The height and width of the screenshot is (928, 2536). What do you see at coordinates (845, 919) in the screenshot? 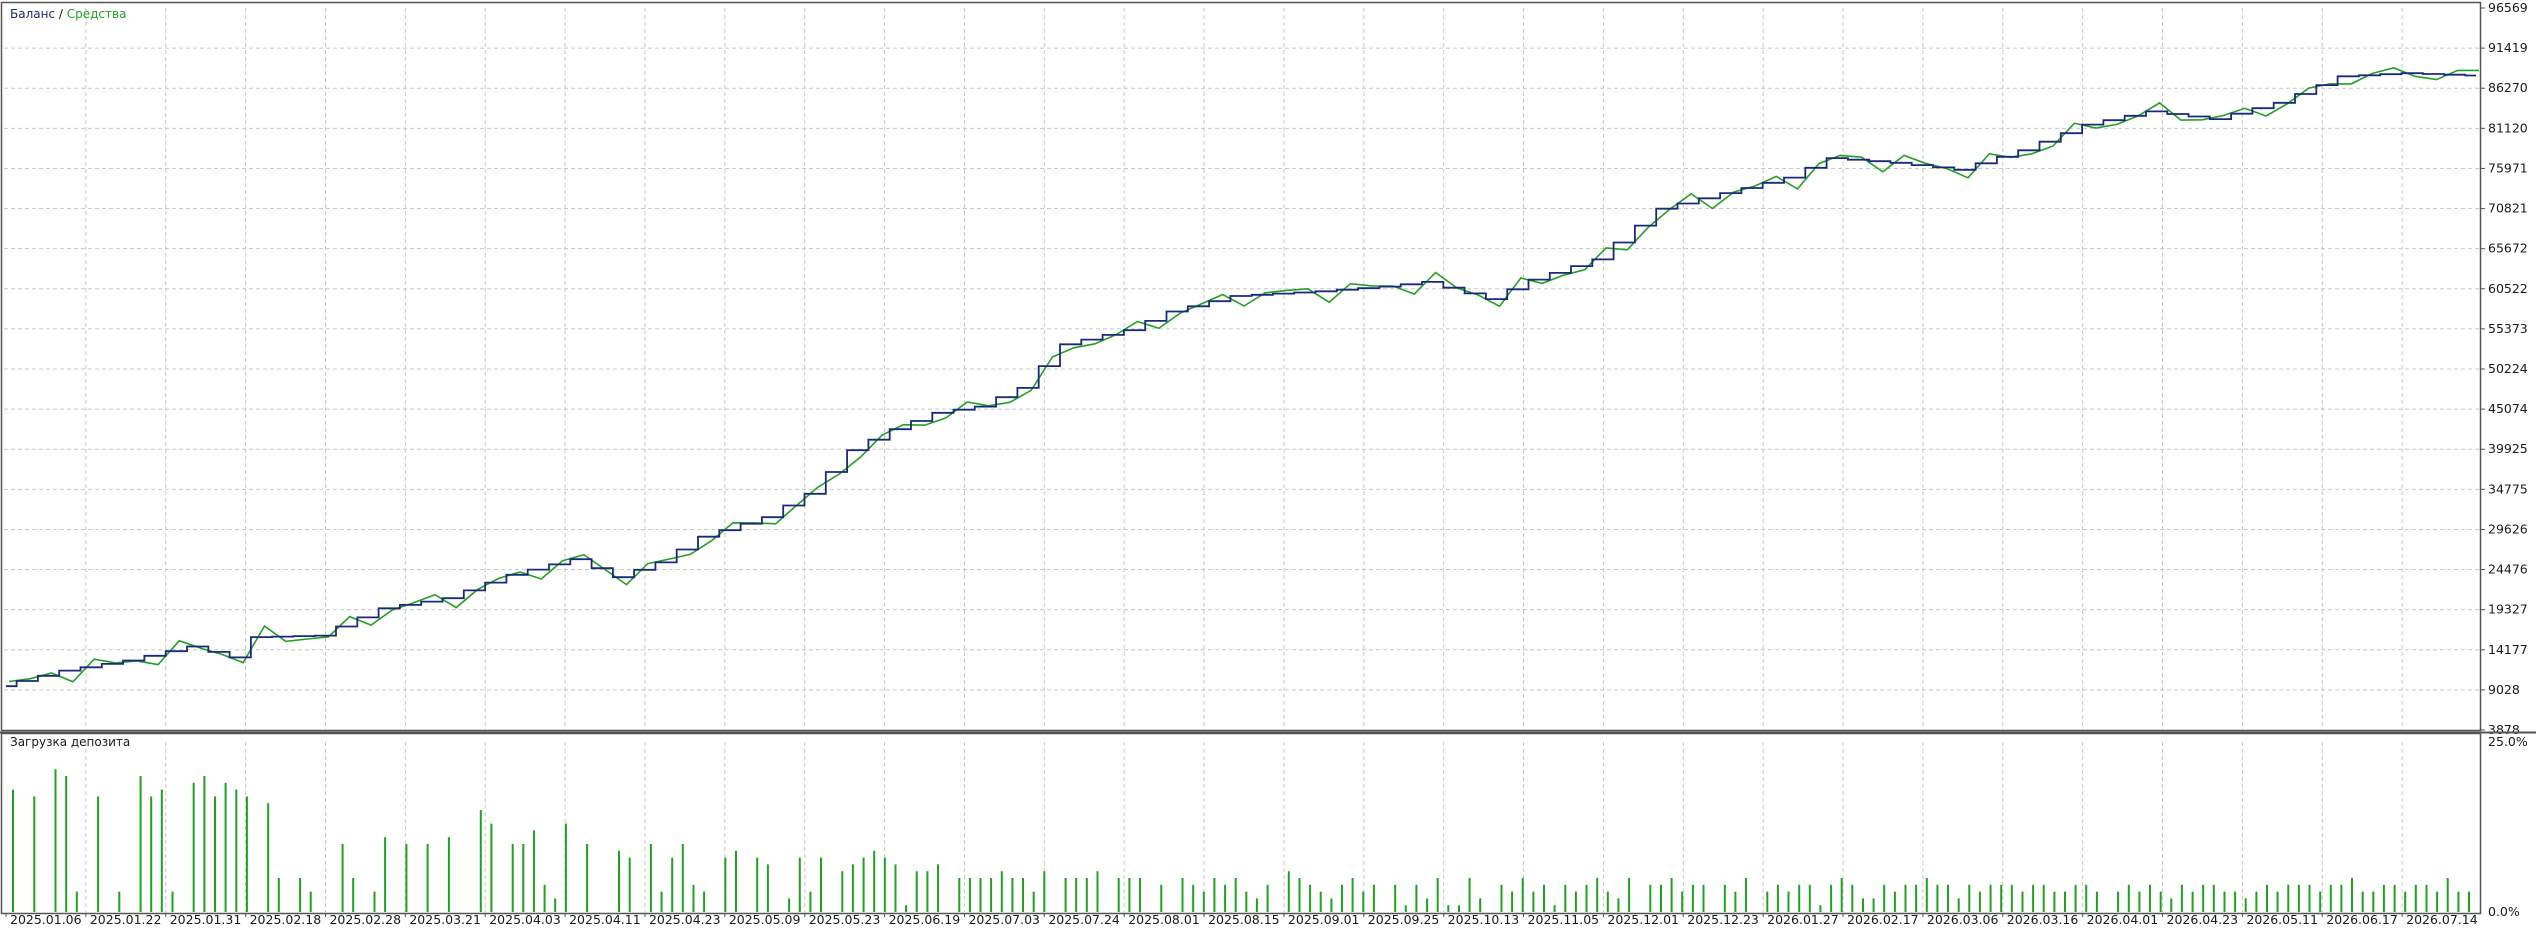
I see `x-tick-label: 2025.05.23` at bounding box center [845, 919].